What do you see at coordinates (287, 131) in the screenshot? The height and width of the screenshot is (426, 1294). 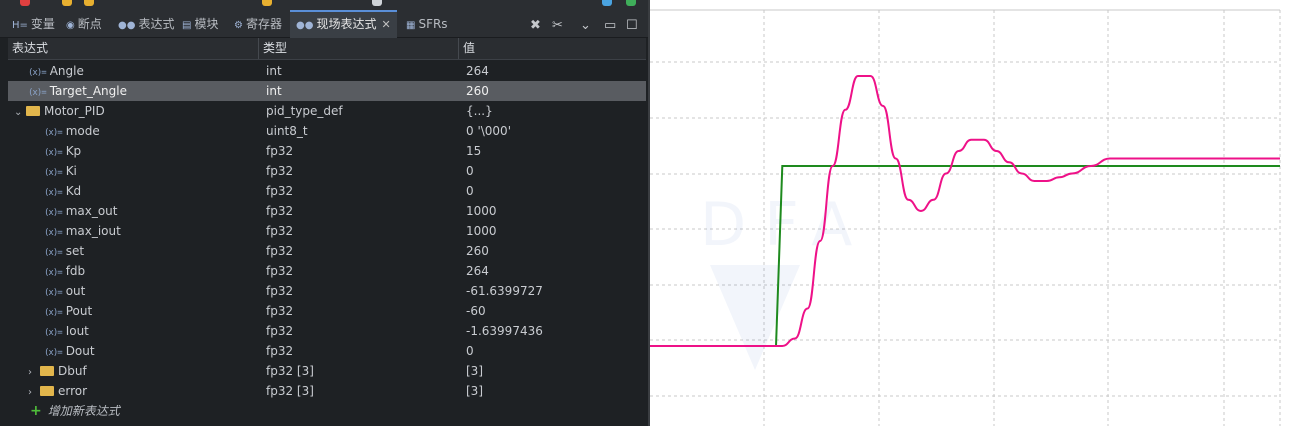 I see `type-cell: uint8_t` at bounding box center [287, 131].